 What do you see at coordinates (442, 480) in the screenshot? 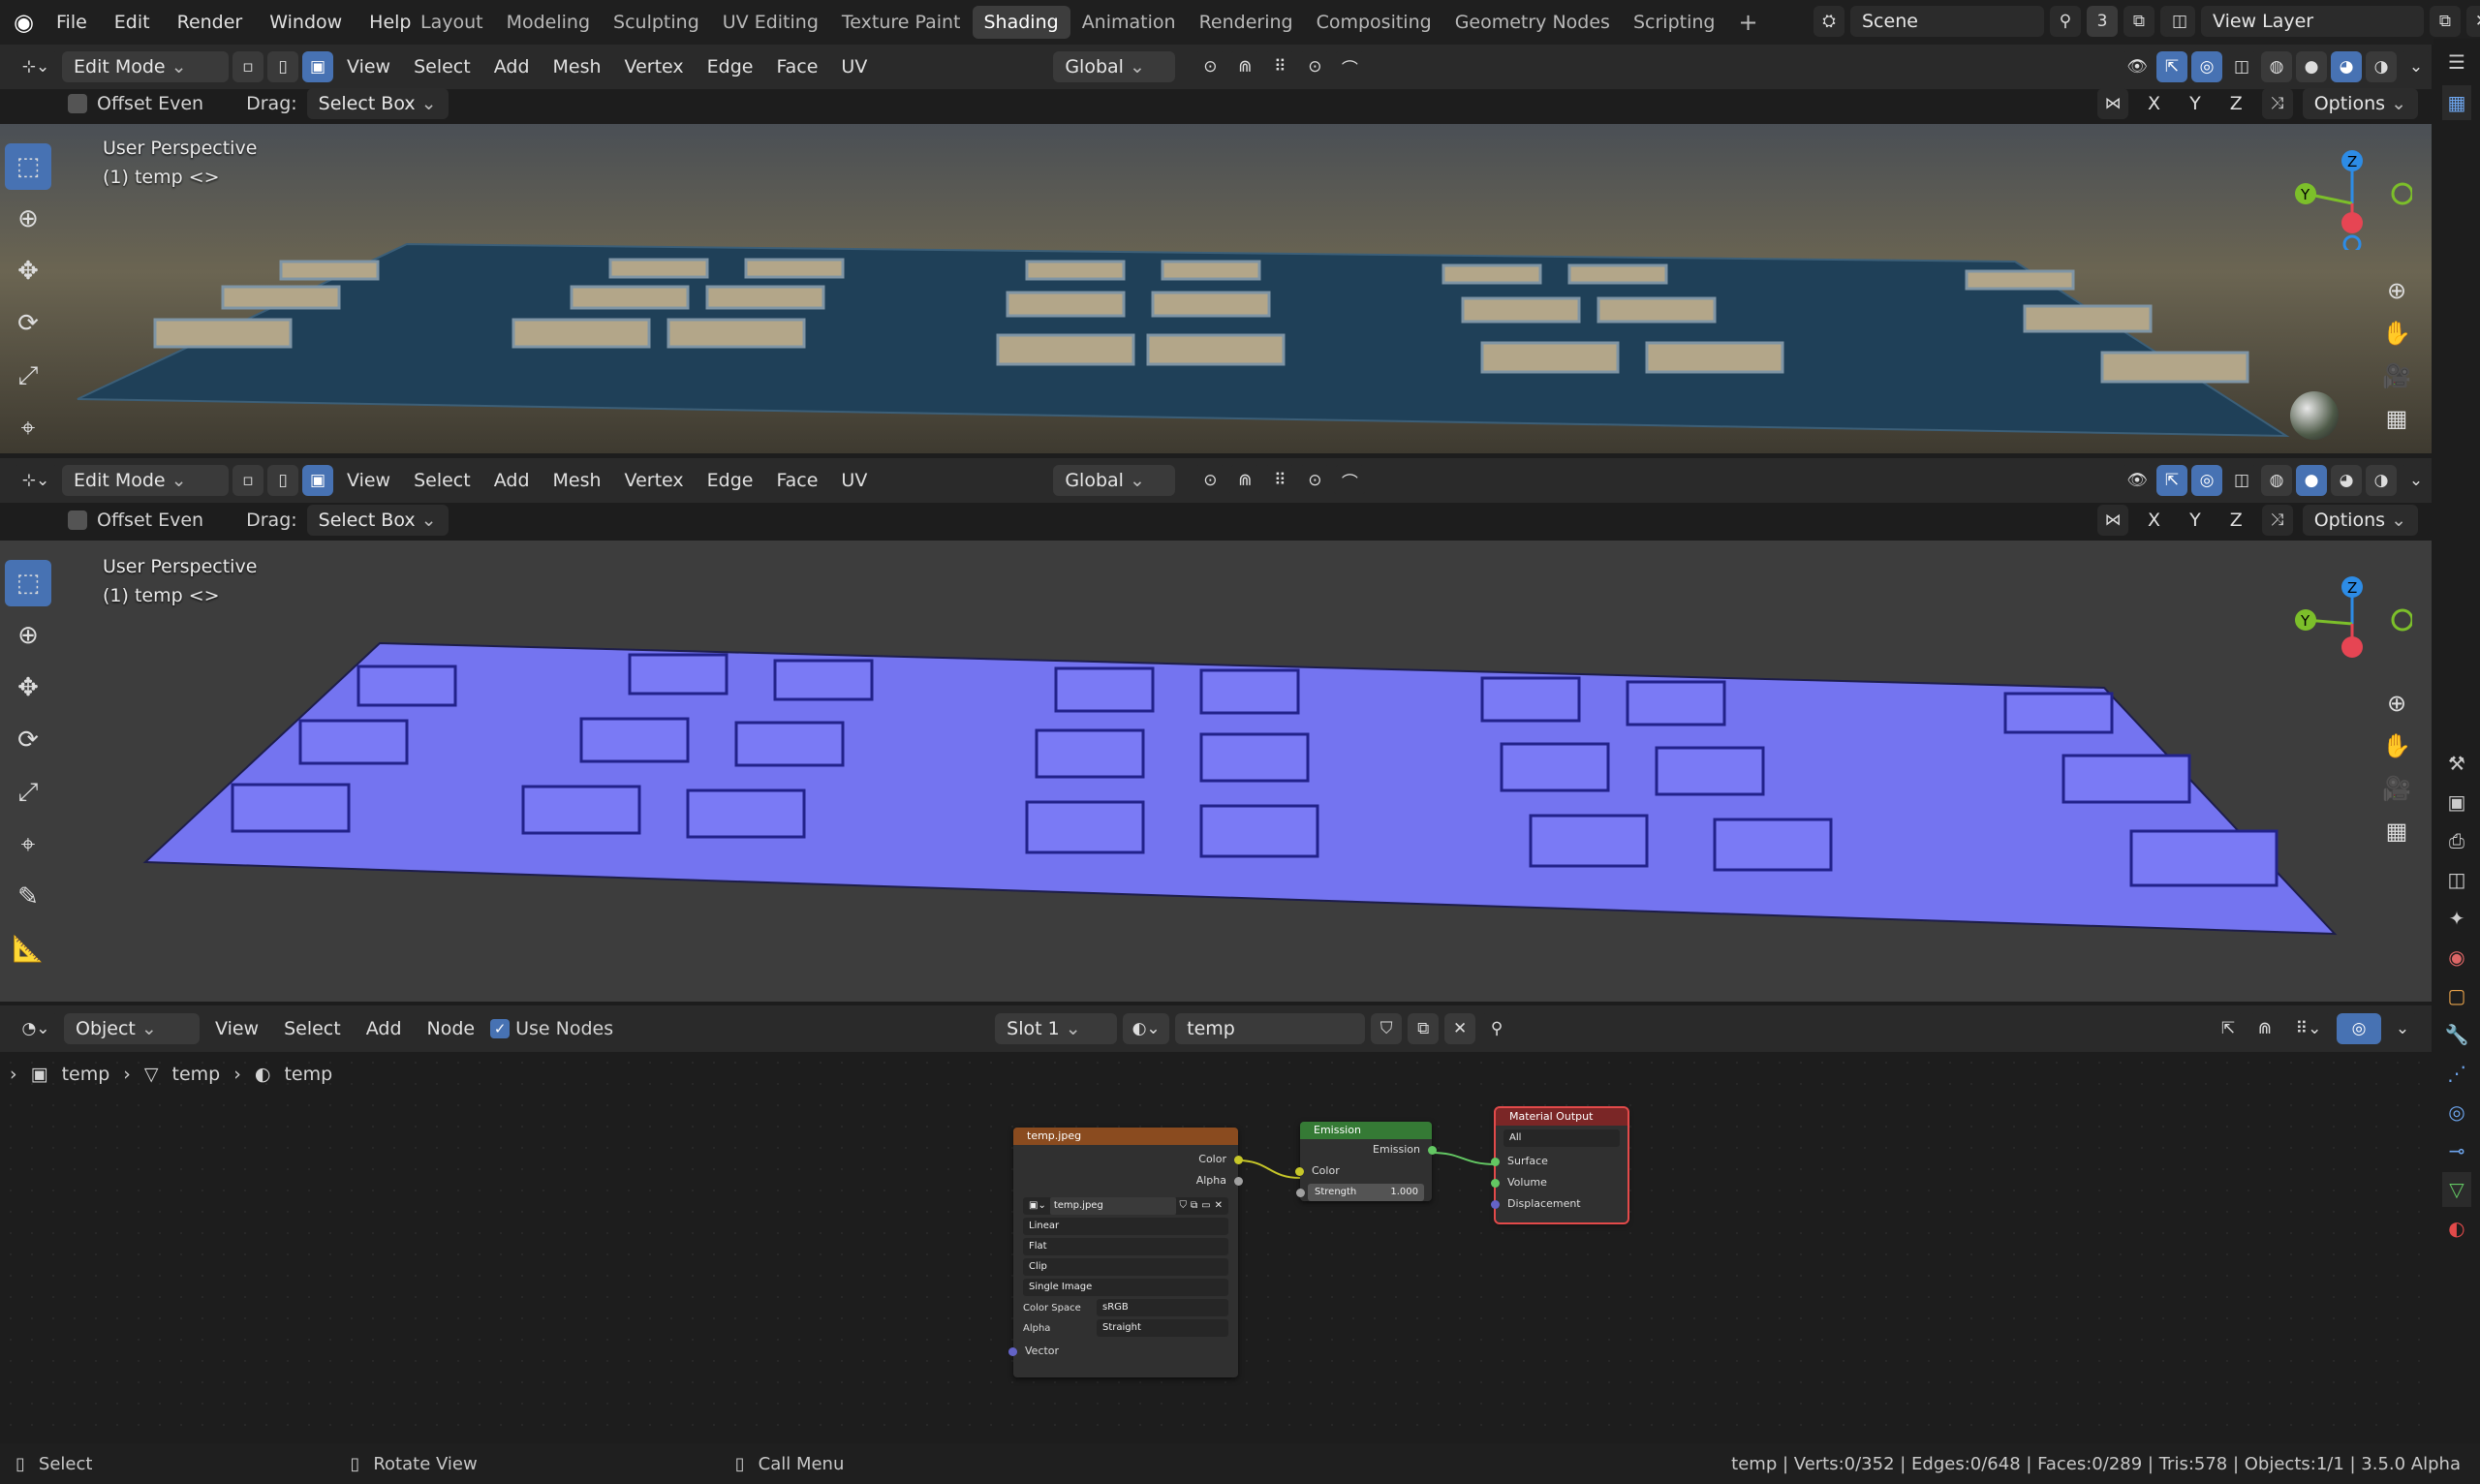
I see `menu-select: Select` at bounding box center [442, 480].